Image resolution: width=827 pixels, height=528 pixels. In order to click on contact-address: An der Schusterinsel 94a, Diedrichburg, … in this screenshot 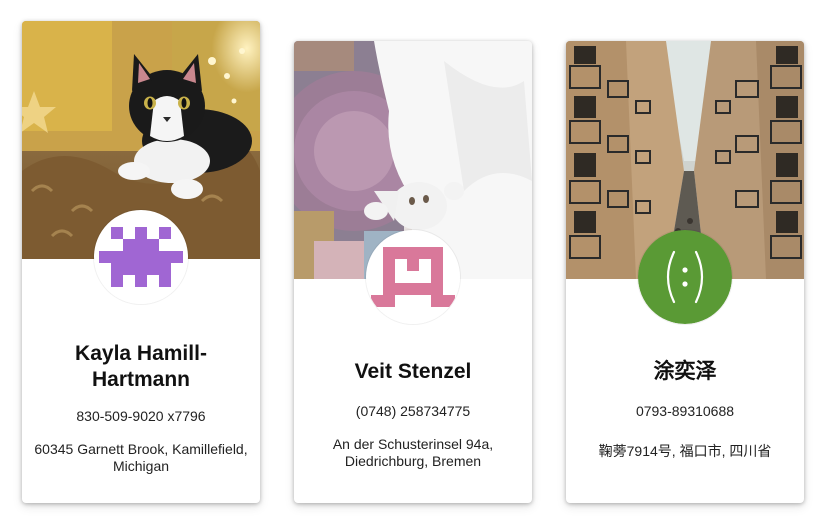, I will do `click(413, 452)`.